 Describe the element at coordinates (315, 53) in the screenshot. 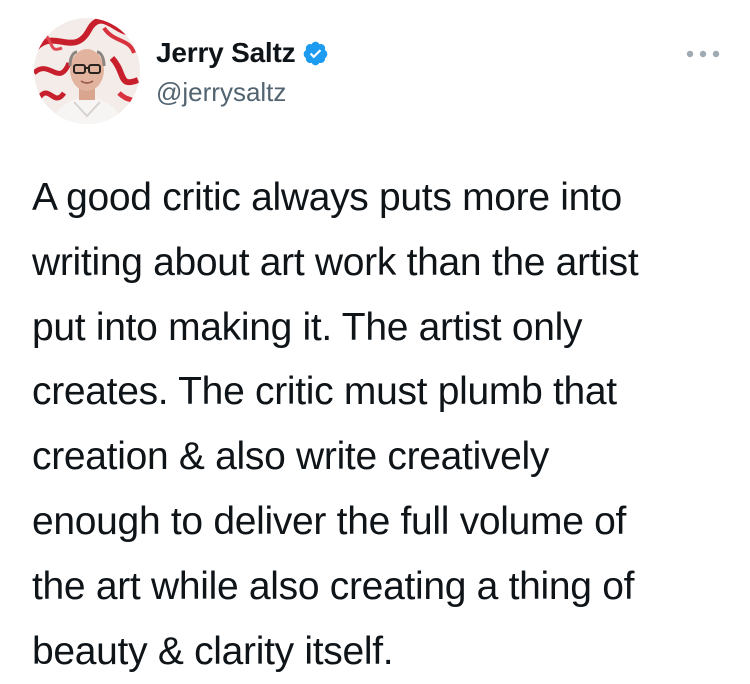

I see `verified-badge-icon` at that location.